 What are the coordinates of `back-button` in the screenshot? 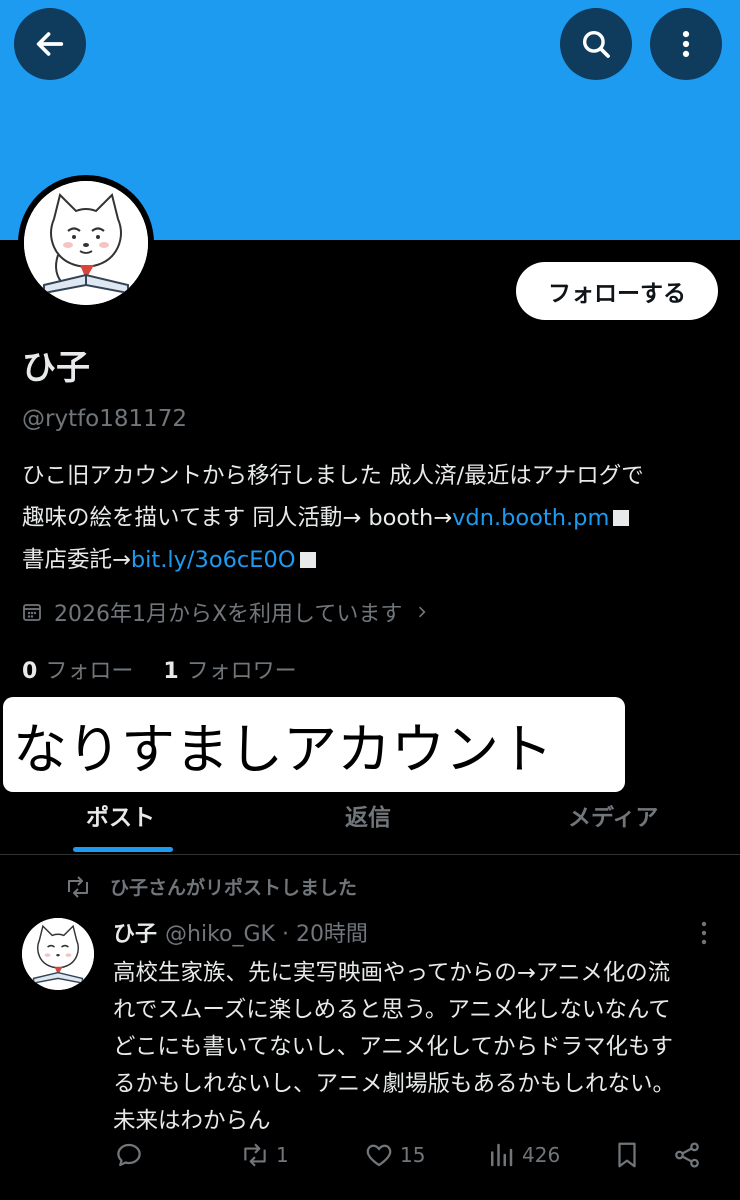 It's located at (50, 44).